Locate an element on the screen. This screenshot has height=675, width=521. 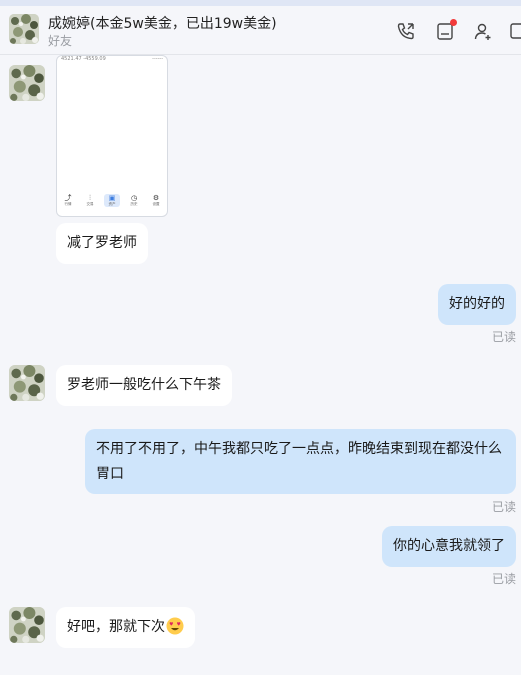
contact-name: 成婉婷(本金5w美金，已出19w美金) is located at coordinates (162, 23).